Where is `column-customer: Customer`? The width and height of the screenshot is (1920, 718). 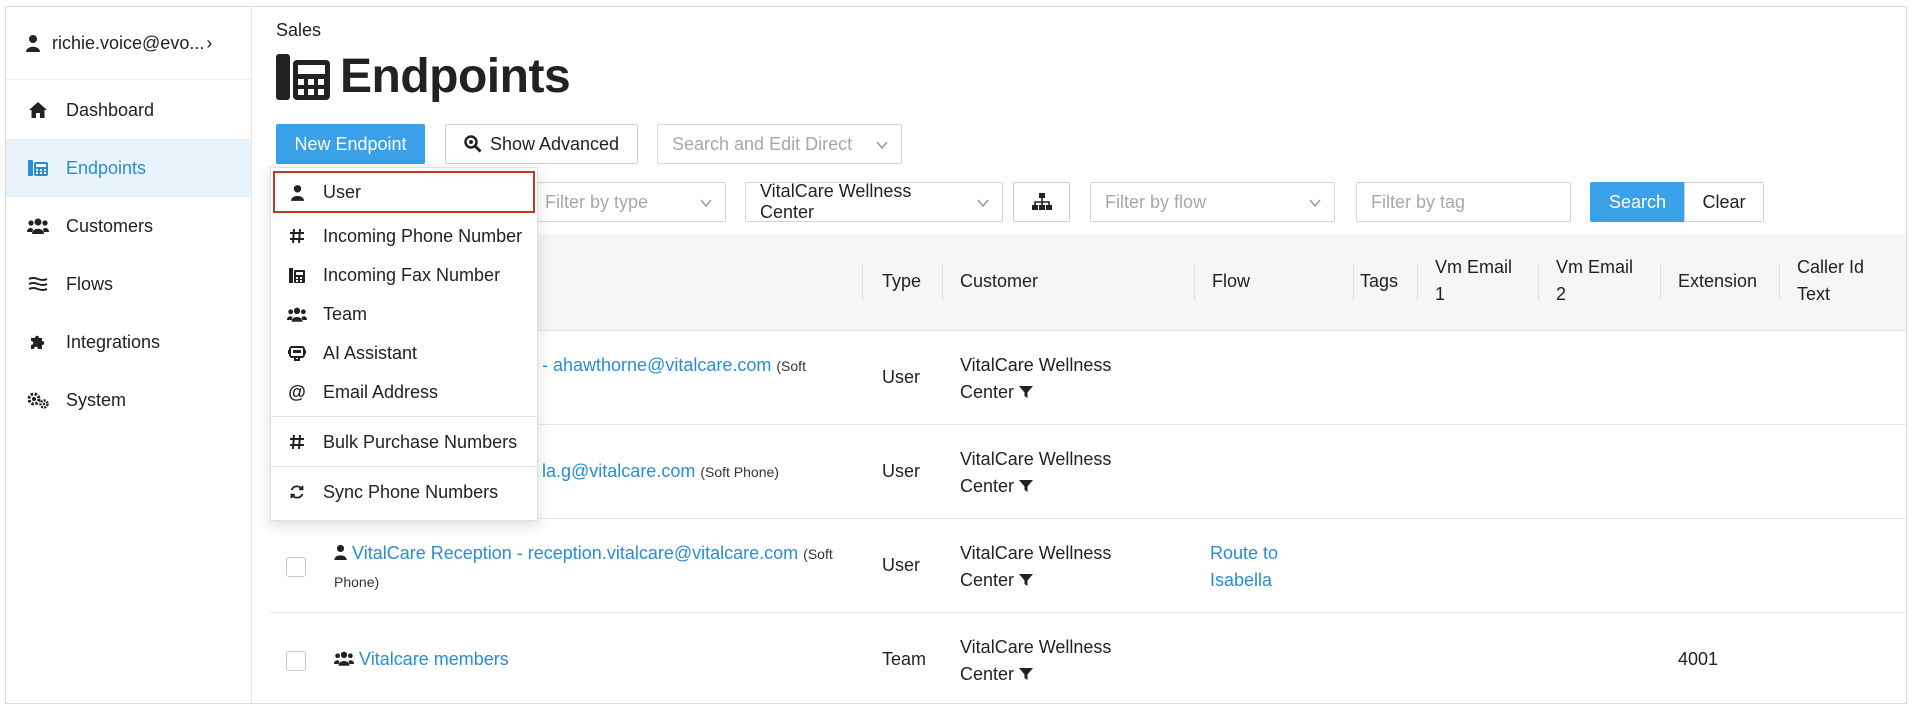
column-customer: Customer is located at coordinates (999, 281).